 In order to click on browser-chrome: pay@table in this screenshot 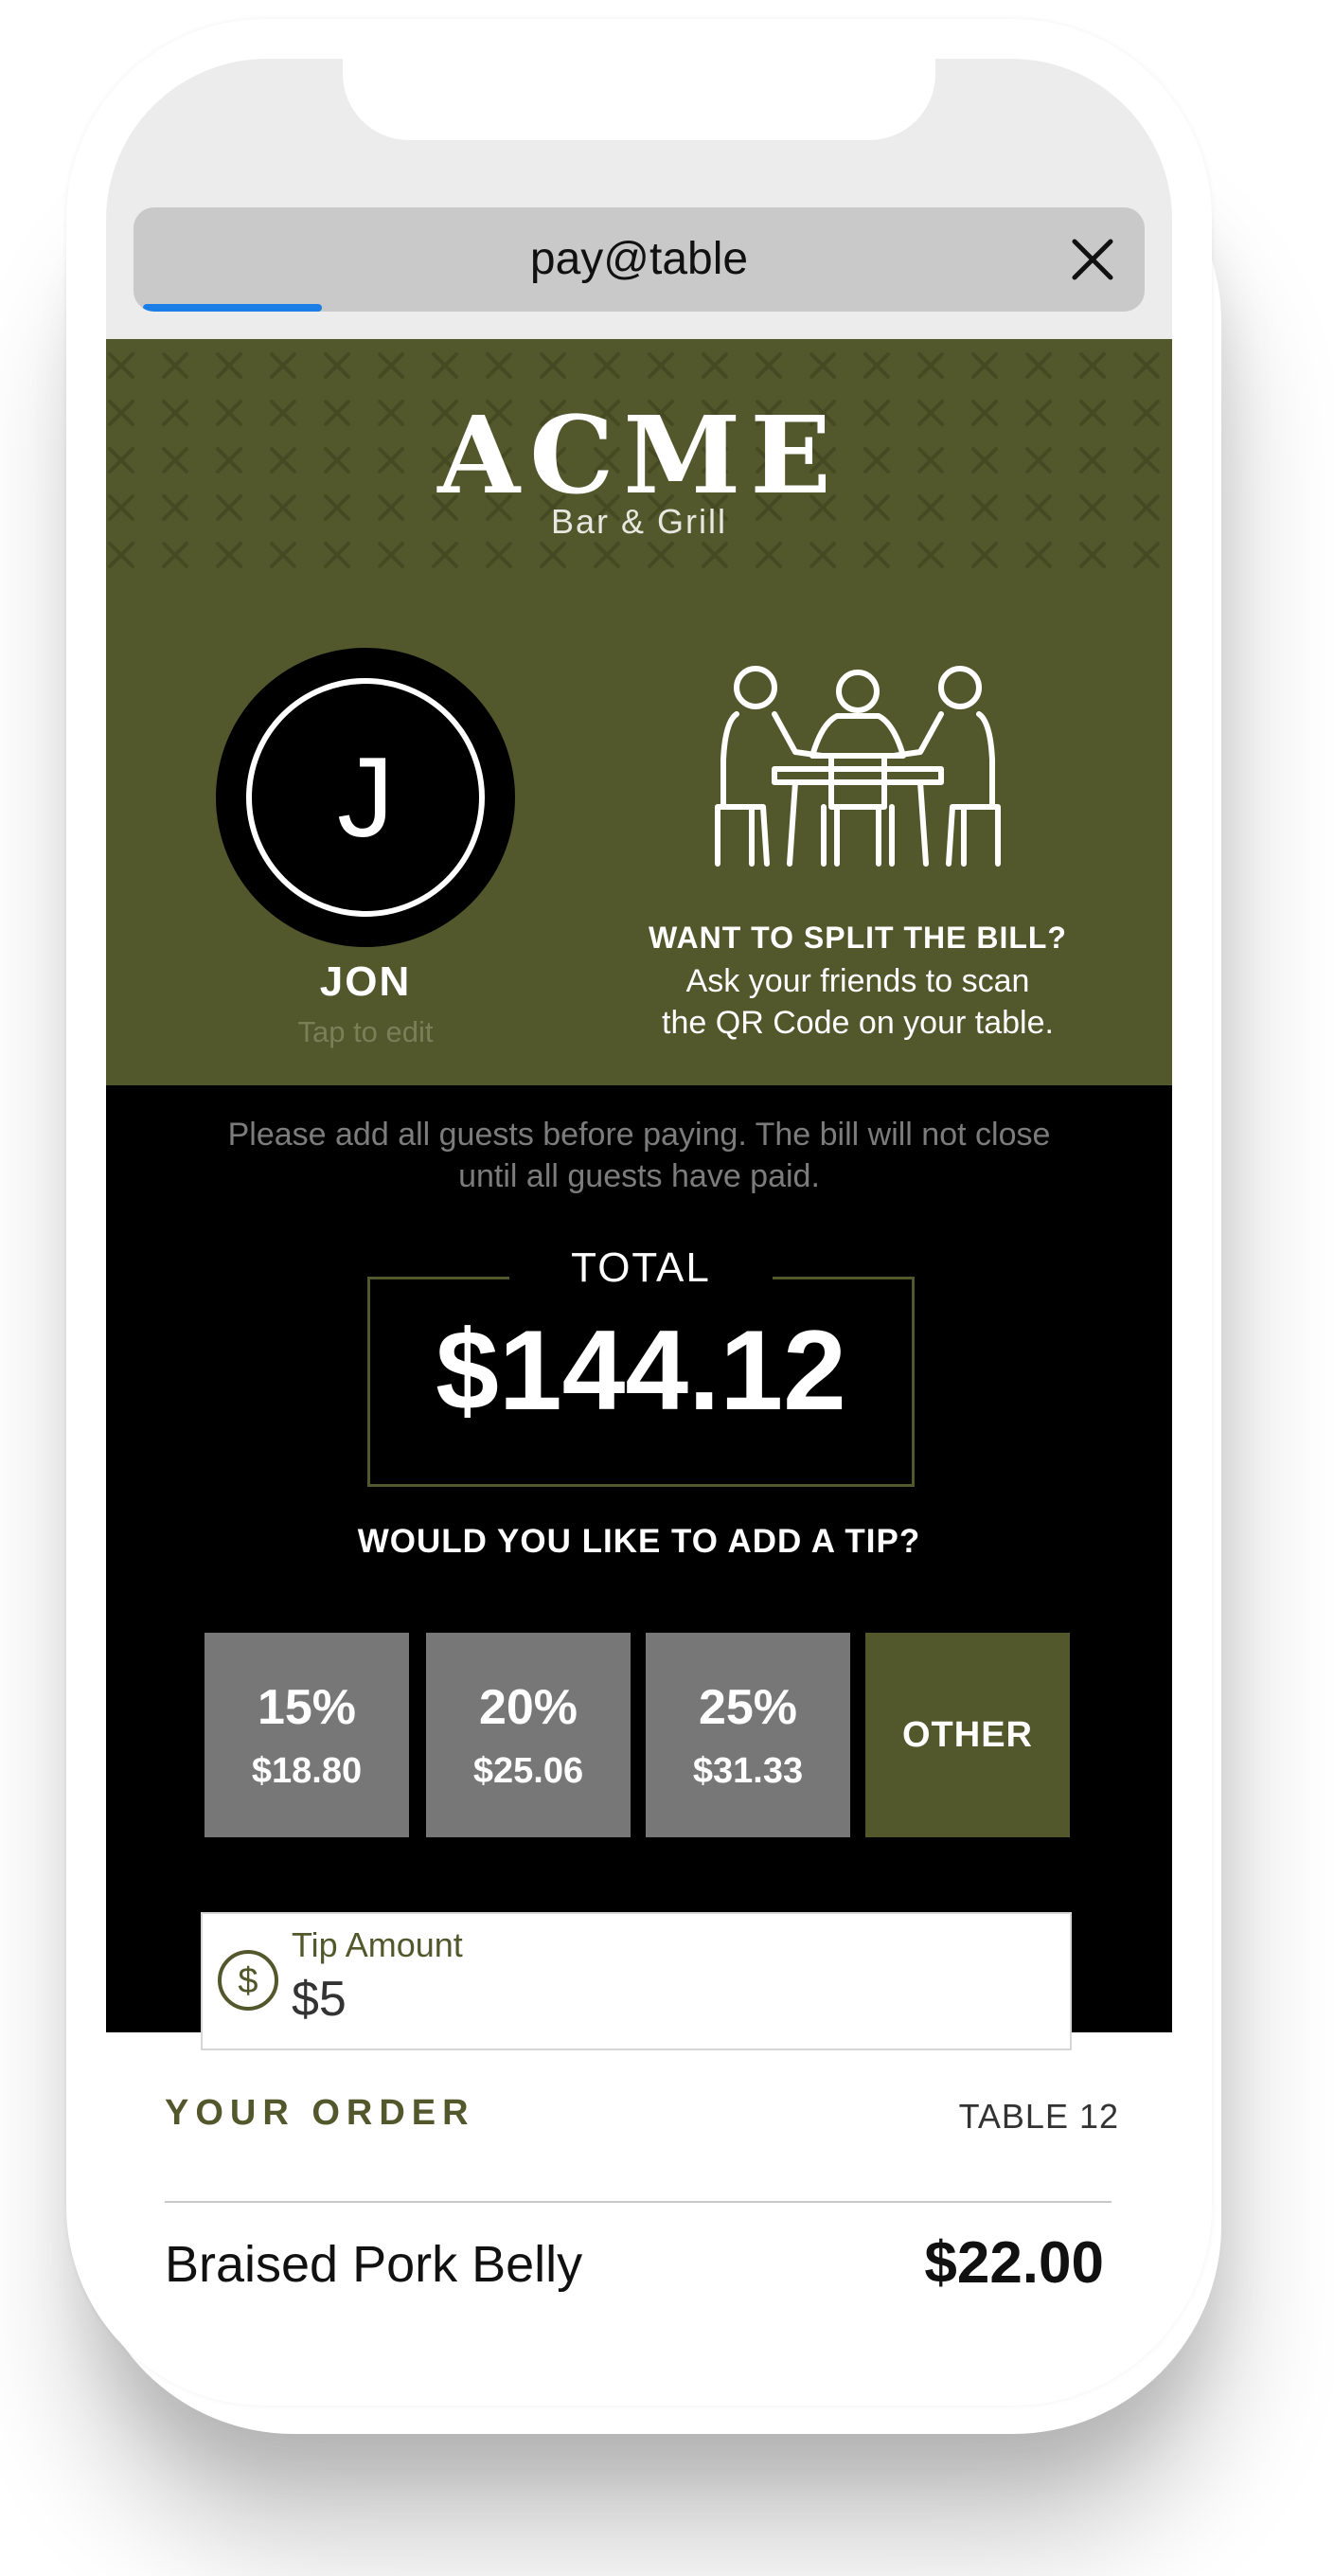, I will do `click(639, 199)`.